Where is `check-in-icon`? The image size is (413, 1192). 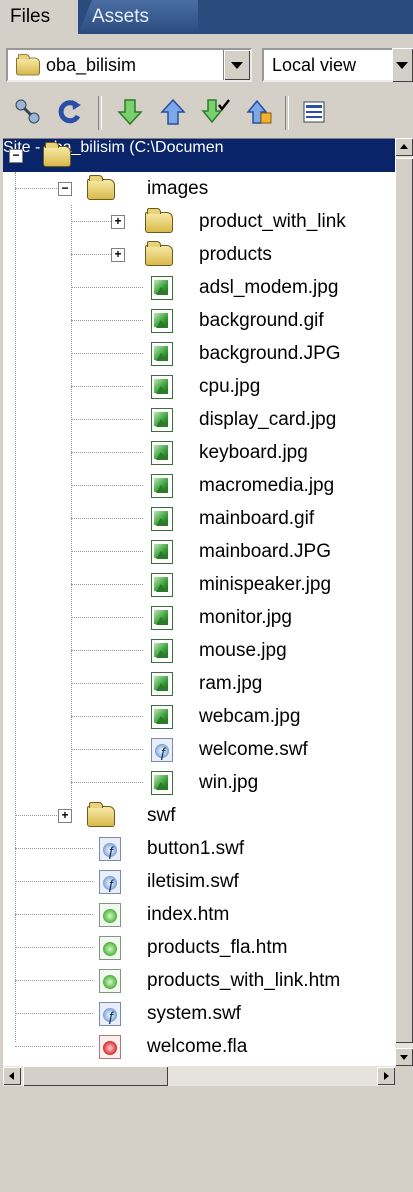 check-in-icon is located at coordinates (259, 112).